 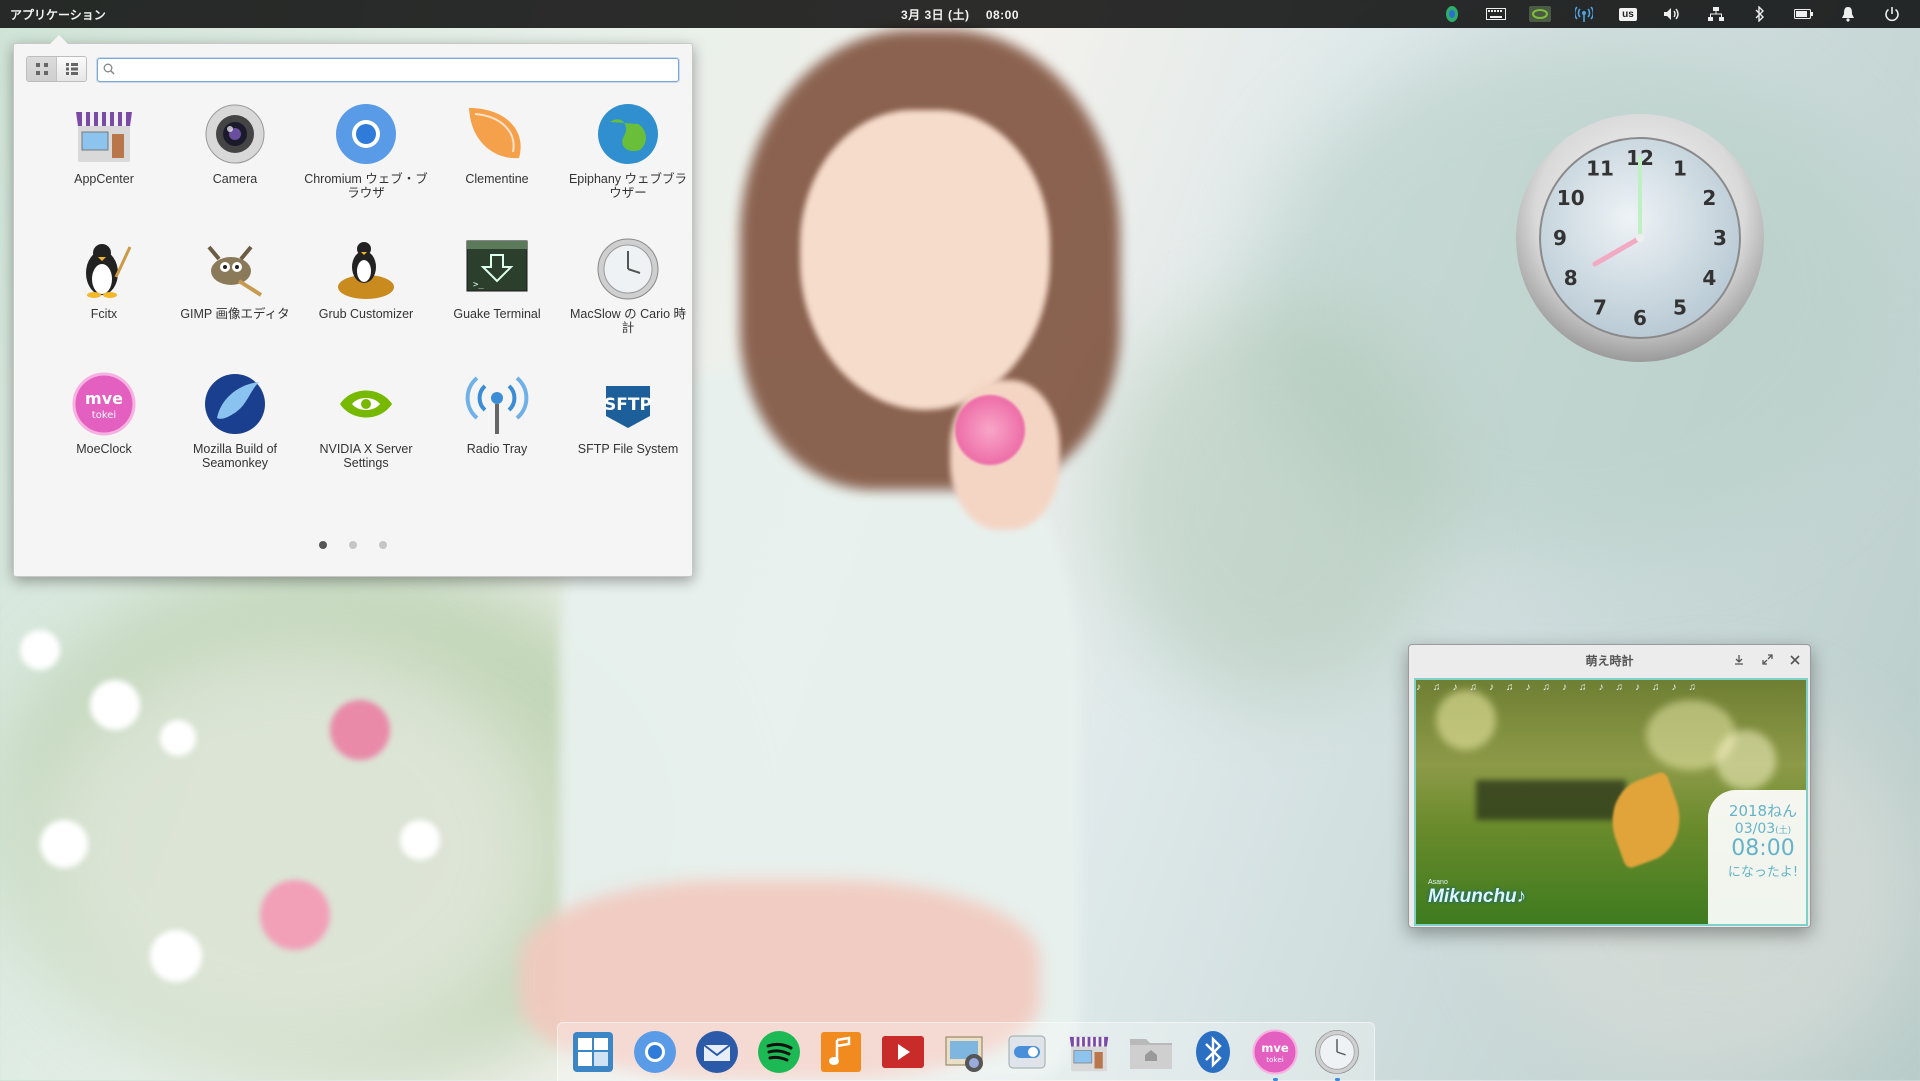 I want to click on grid-view-button, so click(x=41, y=69).